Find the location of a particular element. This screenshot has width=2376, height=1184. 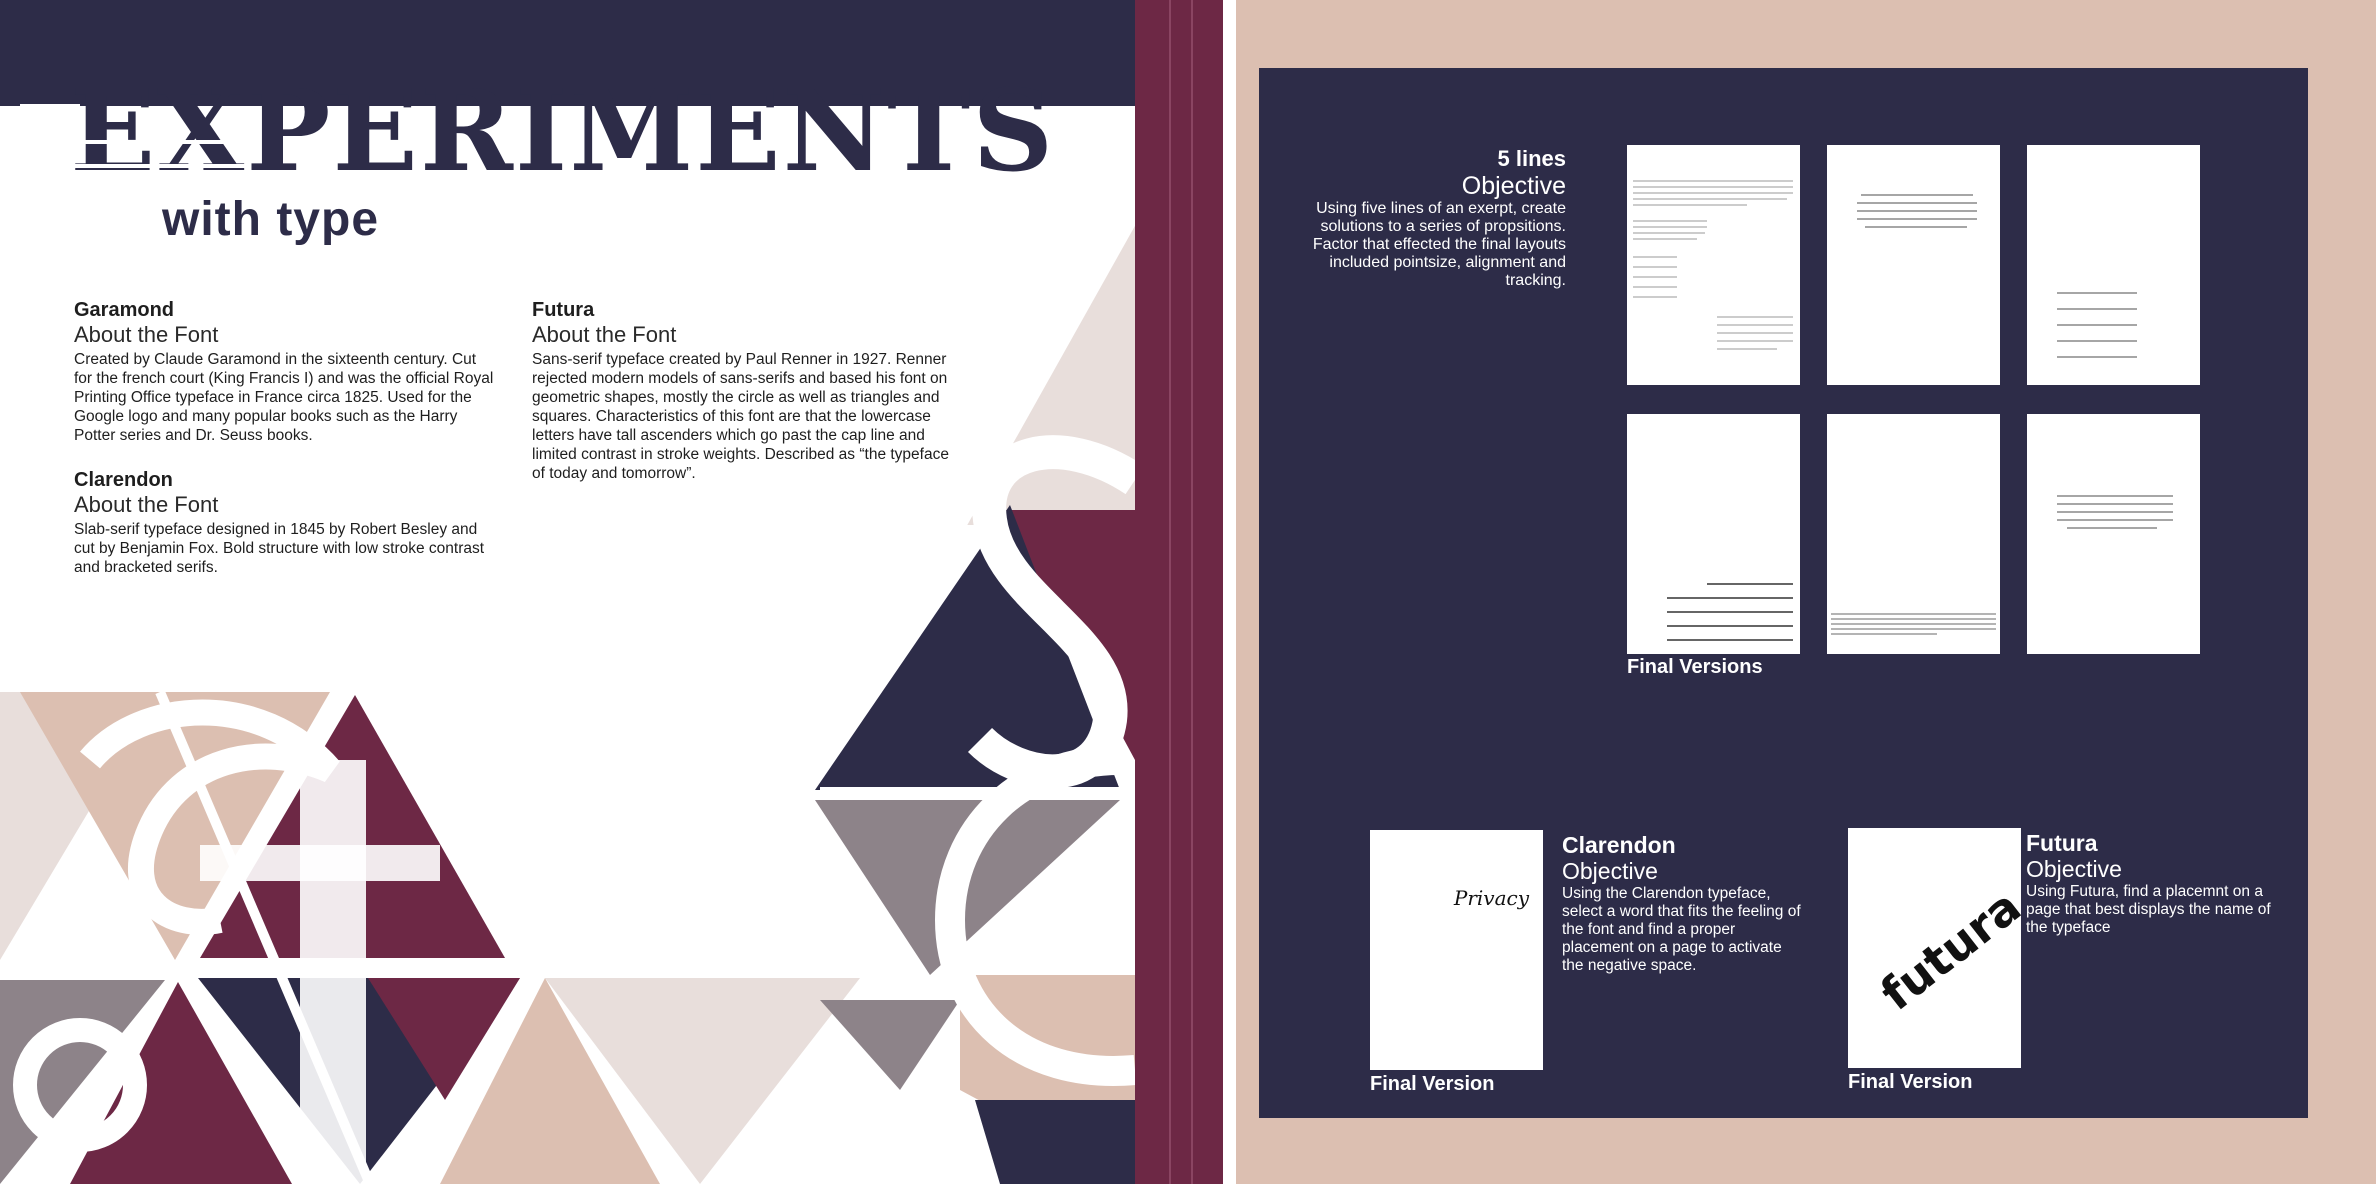

final-versions-label: Final Versions is located at coordinates (1695, 667).